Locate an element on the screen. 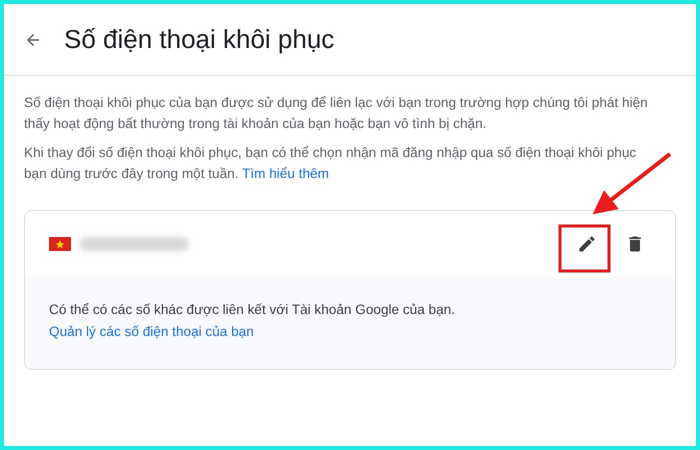 Image resolution: width=700 pixels, height=450 pixels. page-title: Số điện thoại khôi phục is located at coordinates (199, 39).